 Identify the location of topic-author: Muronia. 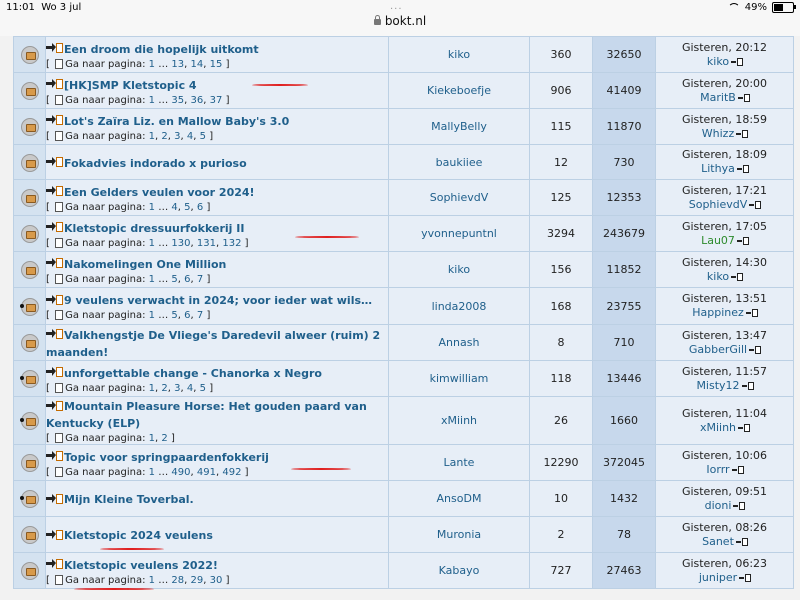
(459, 534).